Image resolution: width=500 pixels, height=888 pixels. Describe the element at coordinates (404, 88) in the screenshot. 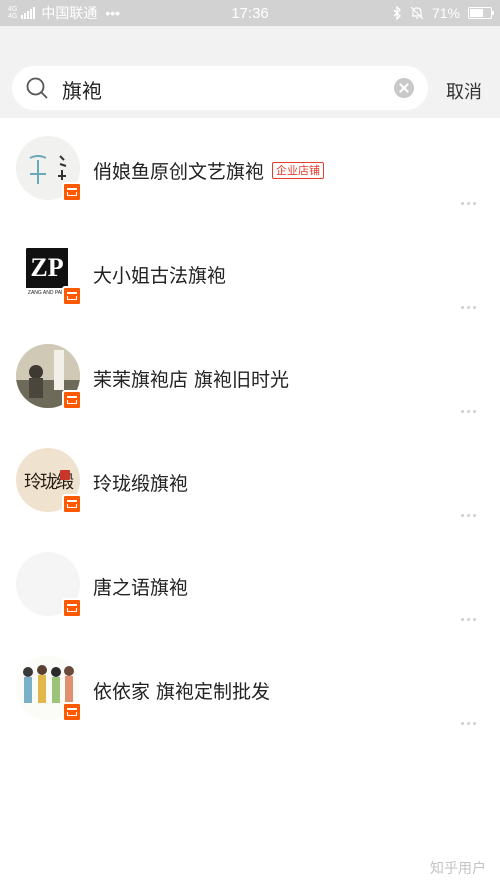

I see `clear-icon` at that location.